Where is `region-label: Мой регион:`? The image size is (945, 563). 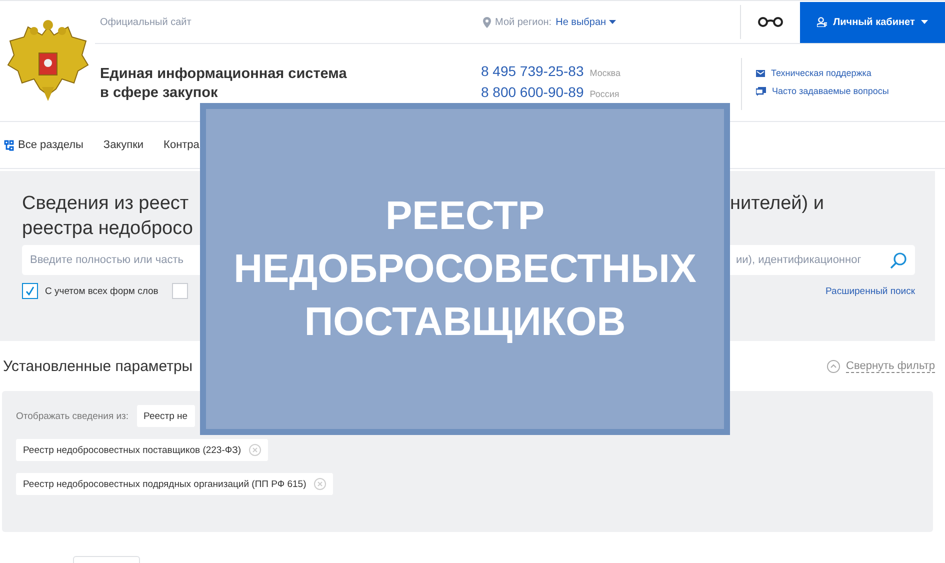 region-label: Мой регион: is located at coordinates (523, 22).